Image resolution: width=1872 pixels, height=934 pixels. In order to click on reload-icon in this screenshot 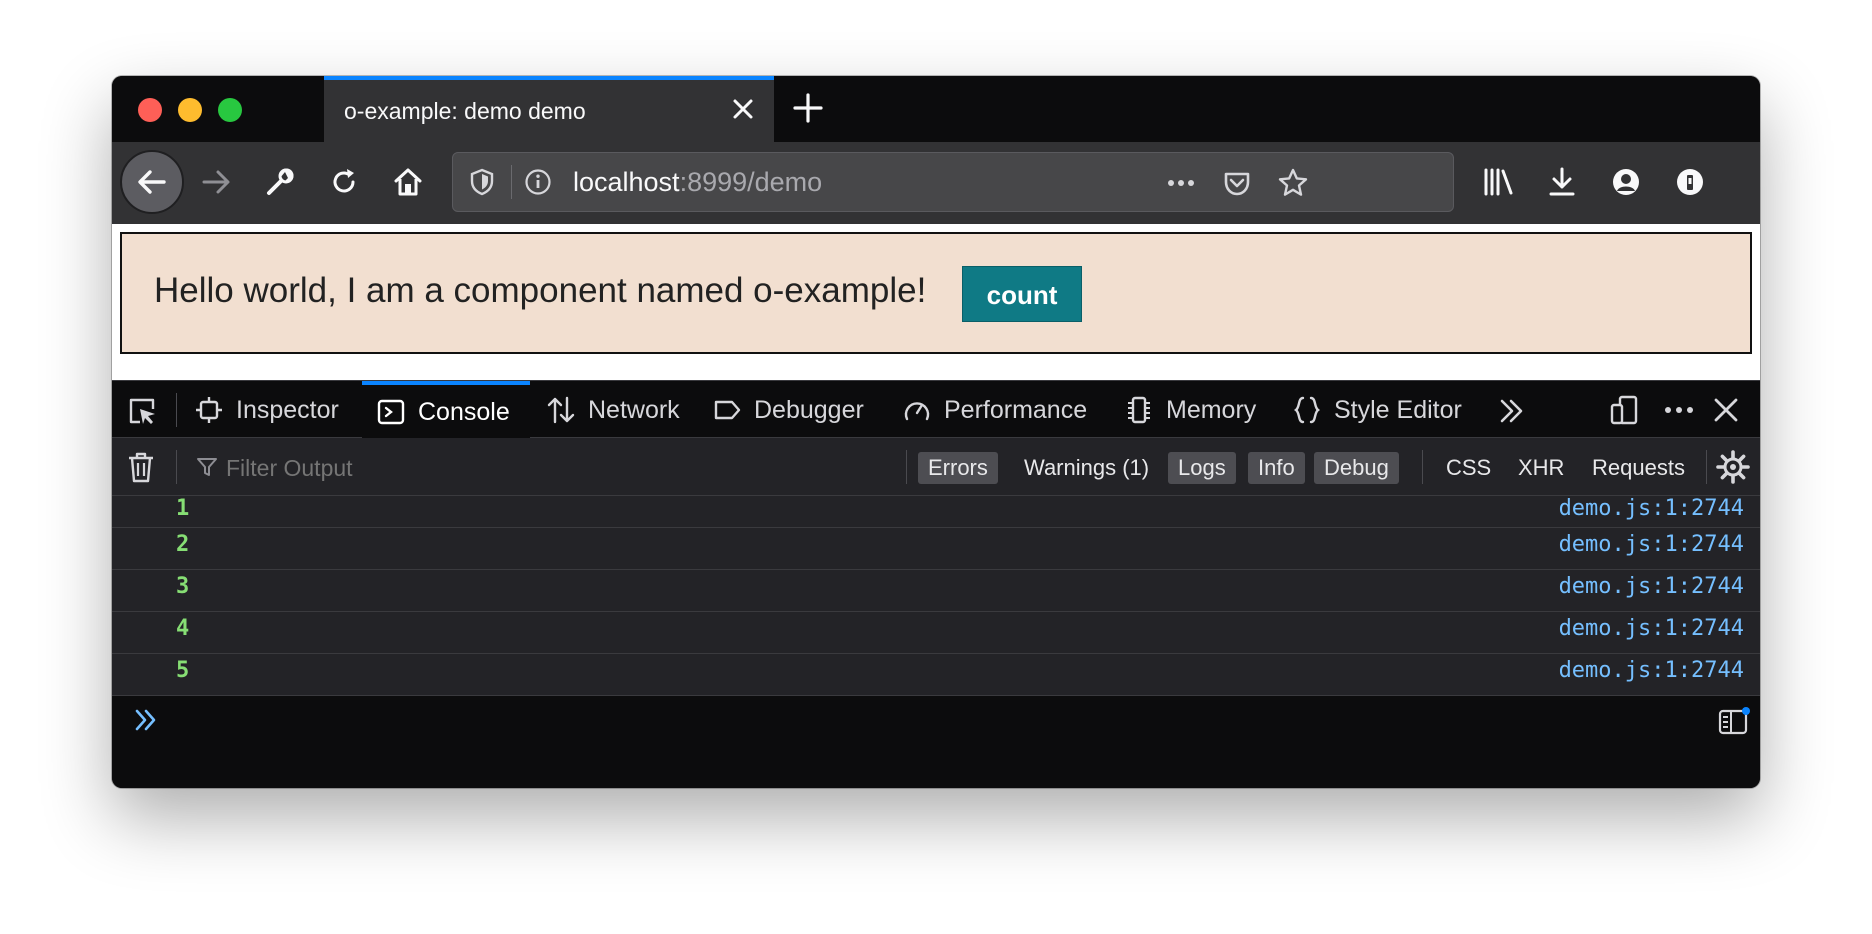, I will do `click(344, 181)`.